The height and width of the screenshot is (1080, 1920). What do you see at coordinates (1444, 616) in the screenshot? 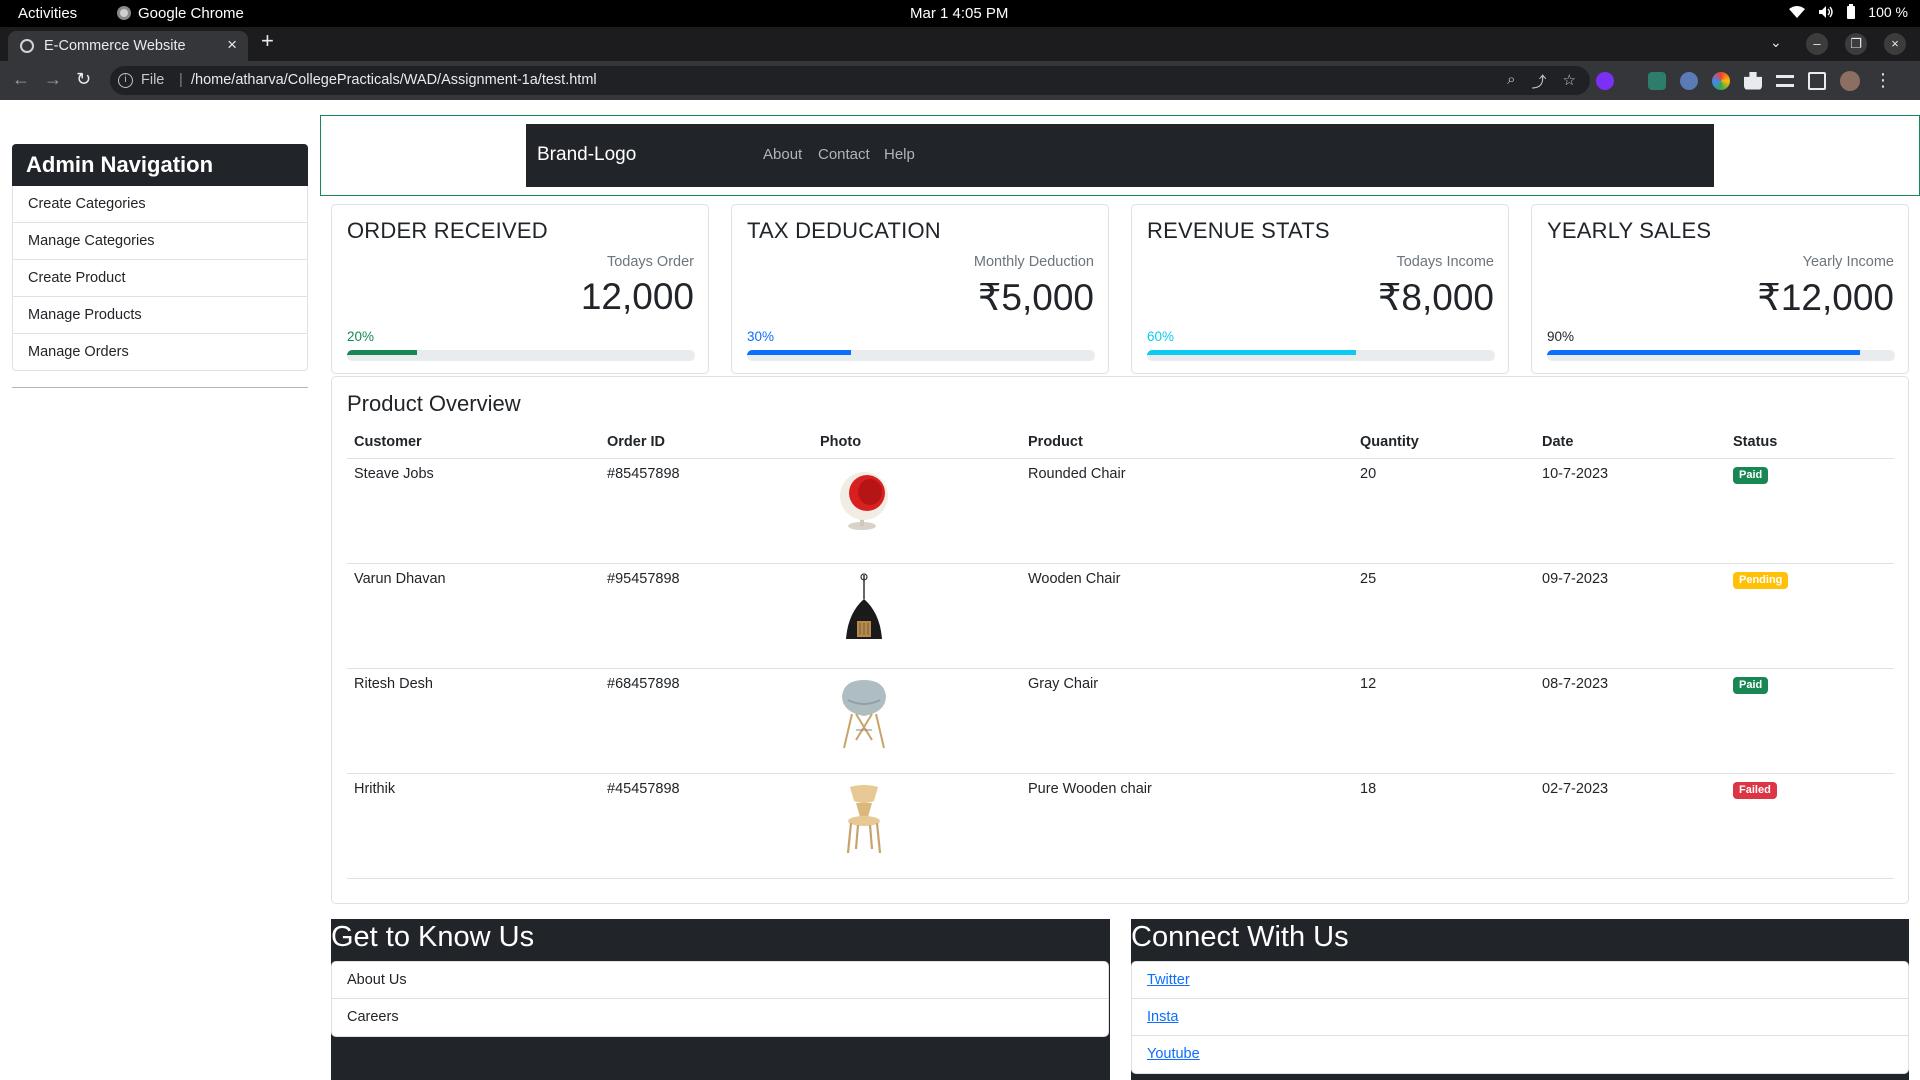
I see `quantity-cell: 25` at bounding box center [1444, 616].